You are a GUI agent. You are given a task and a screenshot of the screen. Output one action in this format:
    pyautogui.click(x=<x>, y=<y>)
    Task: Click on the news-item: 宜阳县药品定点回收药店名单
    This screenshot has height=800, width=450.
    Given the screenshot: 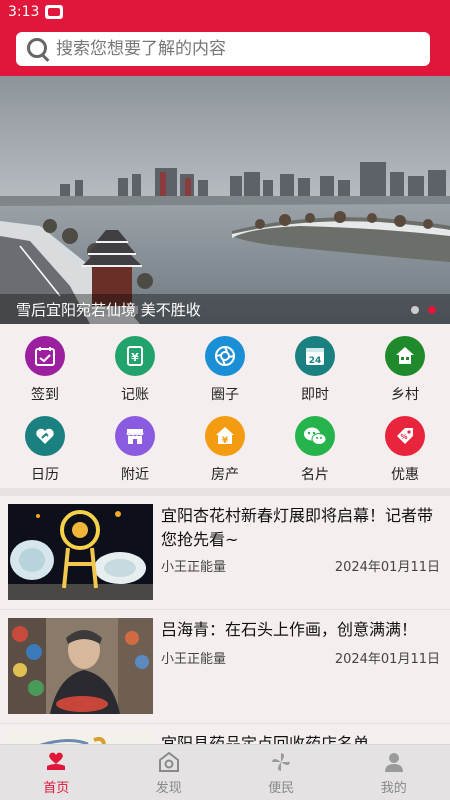 What is the action you would take?
    pyautogui.click(x=225, y=734)
    